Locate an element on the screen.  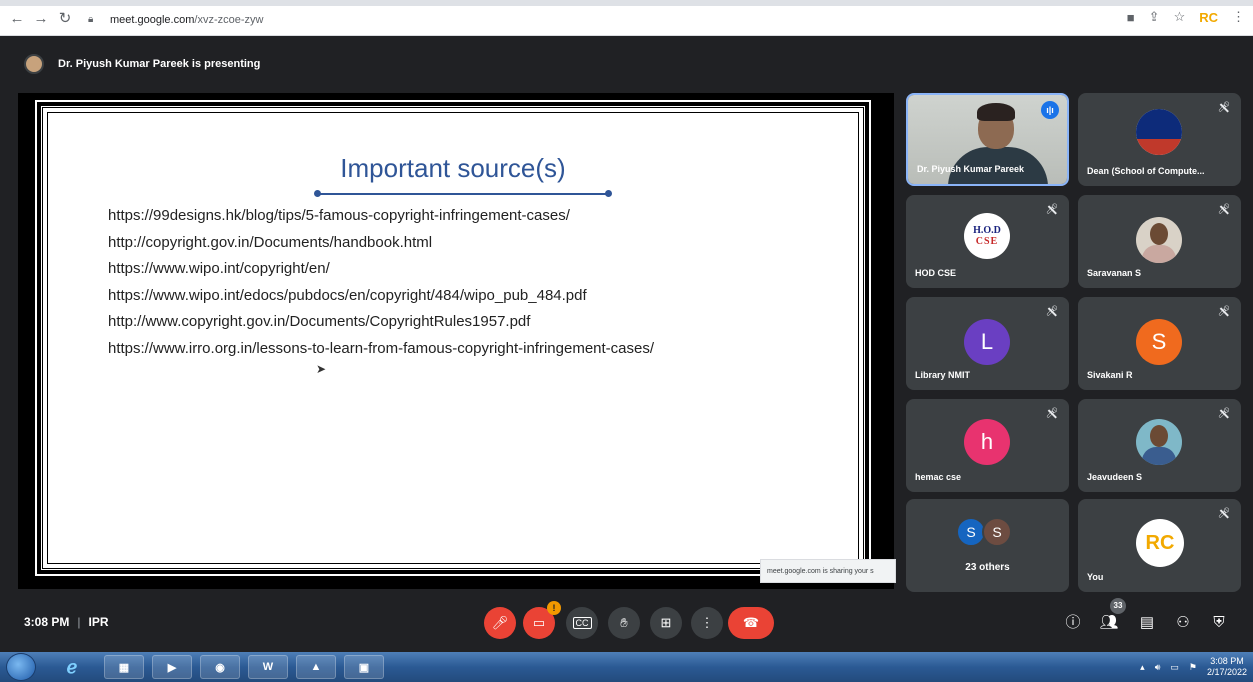
participant-tile-hemac: 🎤︎ h hemac cse is located at coordinates (987, 445).